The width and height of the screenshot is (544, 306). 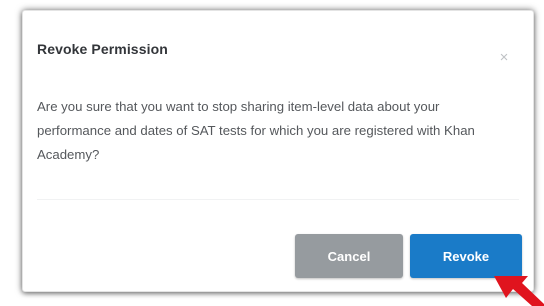 I want to click on revoke-button: Revoke, so click(x=466, y=256).